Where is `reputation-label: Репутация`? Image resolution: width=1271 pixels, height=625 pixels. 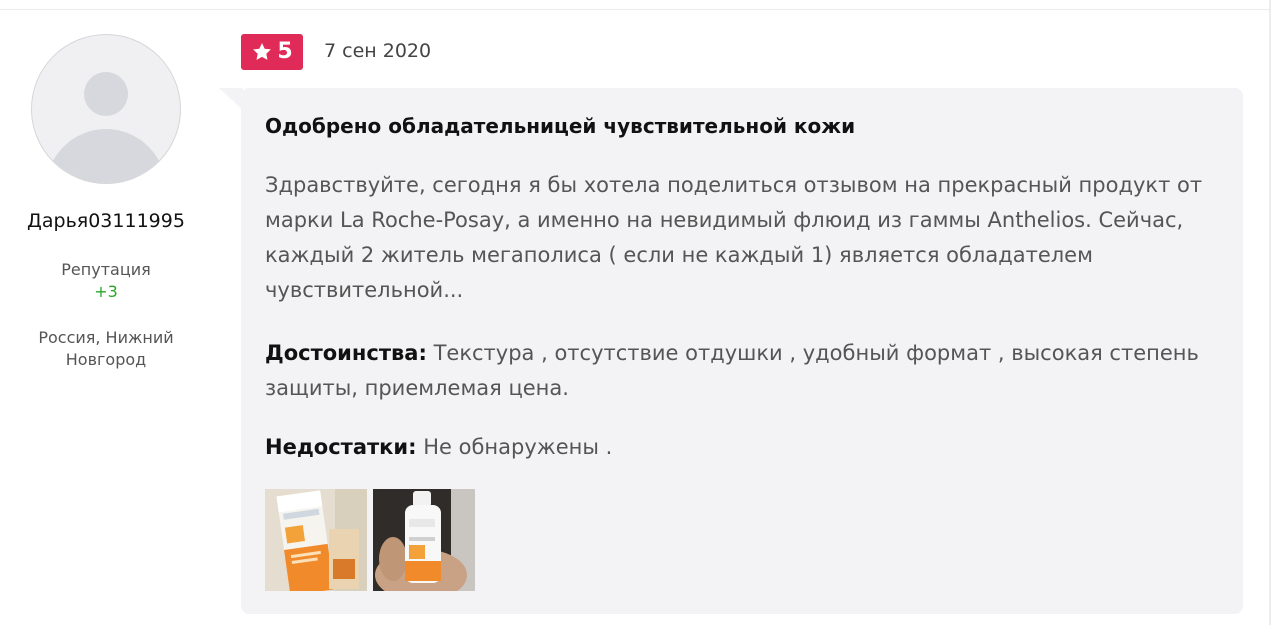 reputation-label: Репутация is located at coordinates (106, 269).